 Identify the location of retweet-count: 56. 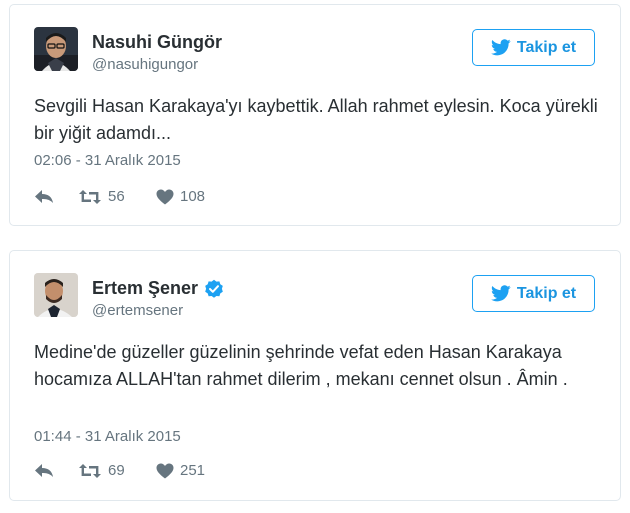
(116, 196).